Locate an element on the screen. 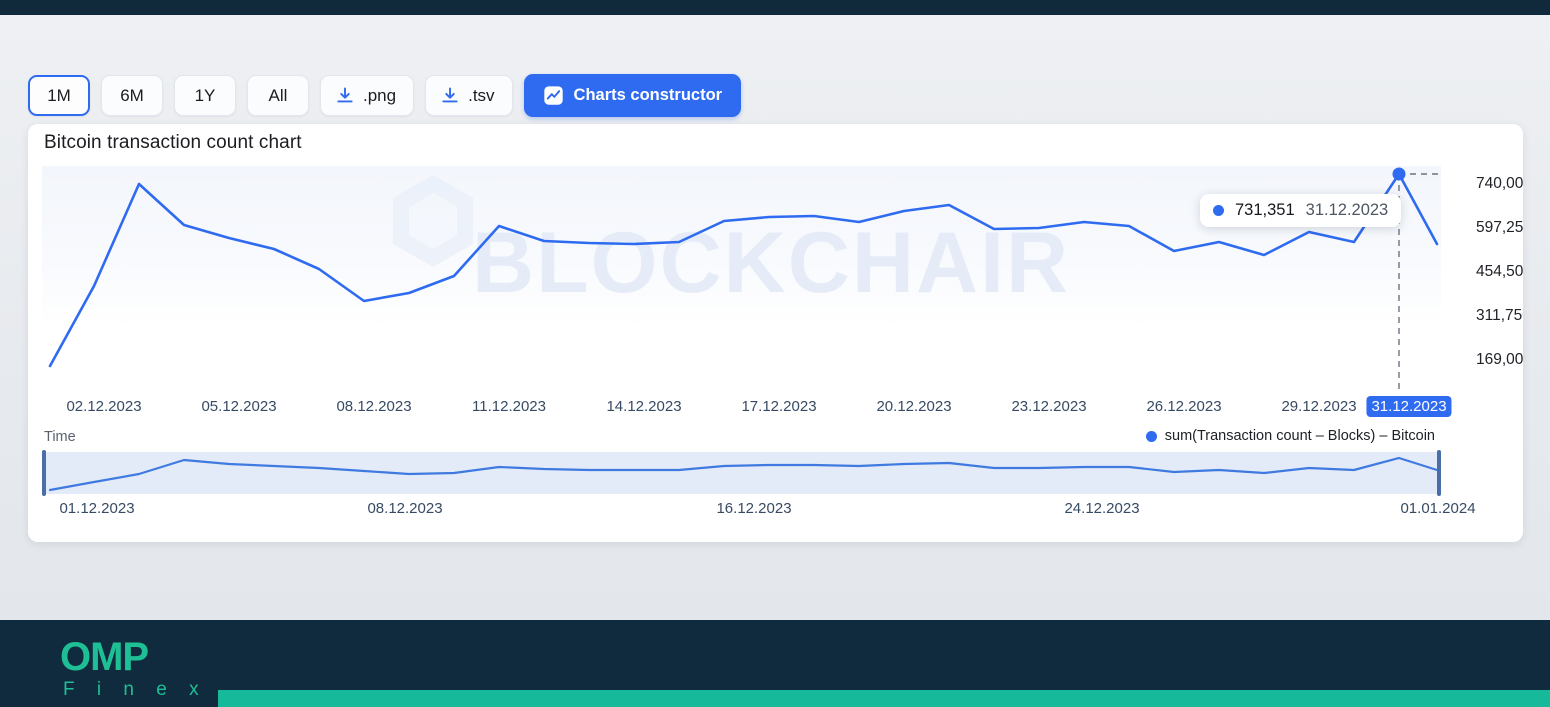 The height and width of the screenshot is (707, 1550). chart-navigator is located at coordinates (741, 473).